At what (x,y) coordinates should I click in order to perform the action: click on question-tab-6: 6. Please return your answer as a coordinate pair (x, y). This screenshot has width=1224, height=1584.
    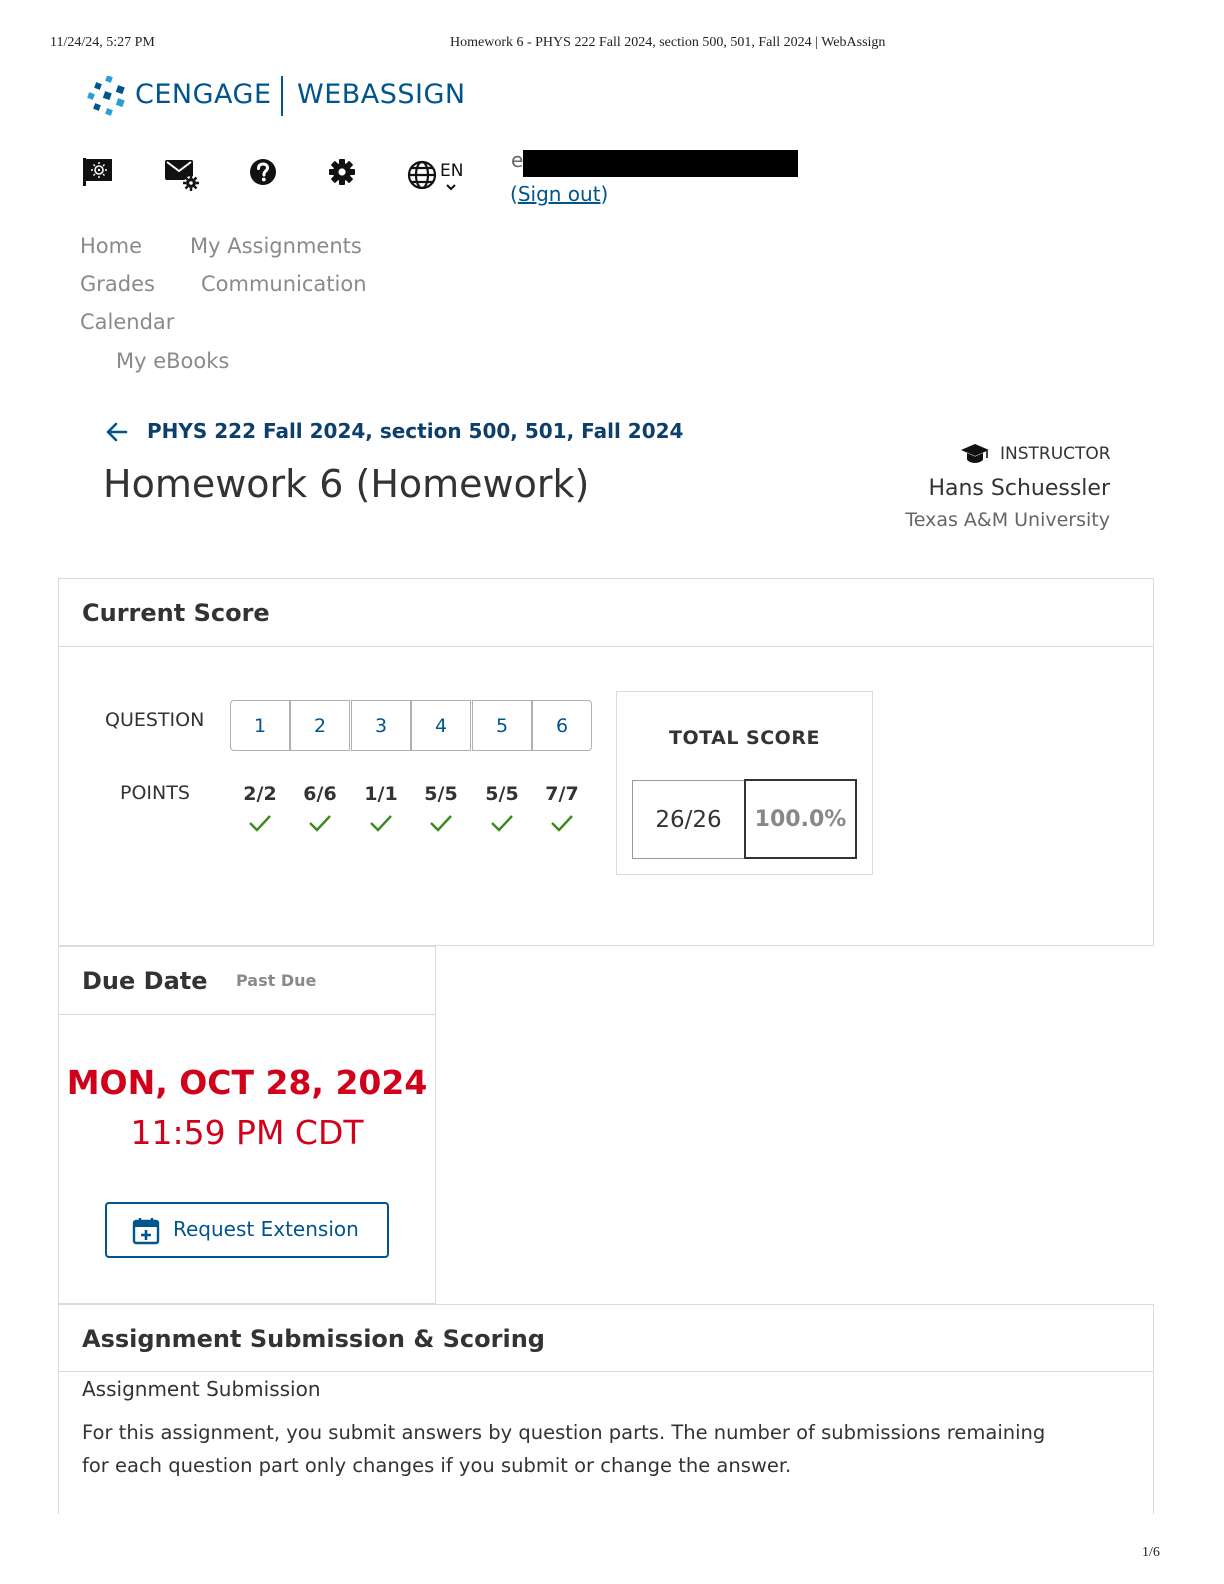
    Looking at the image, I should click on (562, 725).